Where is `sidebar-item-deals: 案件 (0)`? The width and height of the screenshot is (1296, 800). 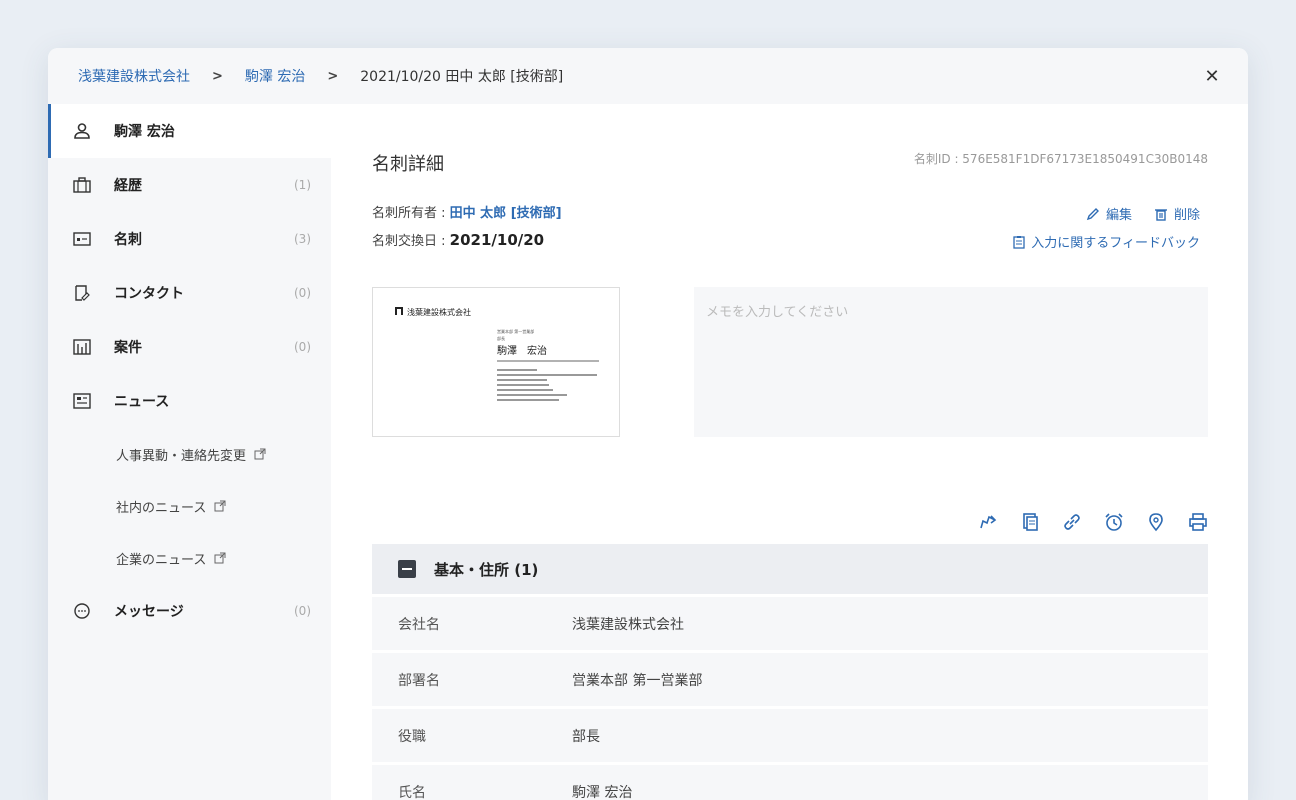 sidebar-item-deals: 案件 (0) is located at coordinates (189, 347).